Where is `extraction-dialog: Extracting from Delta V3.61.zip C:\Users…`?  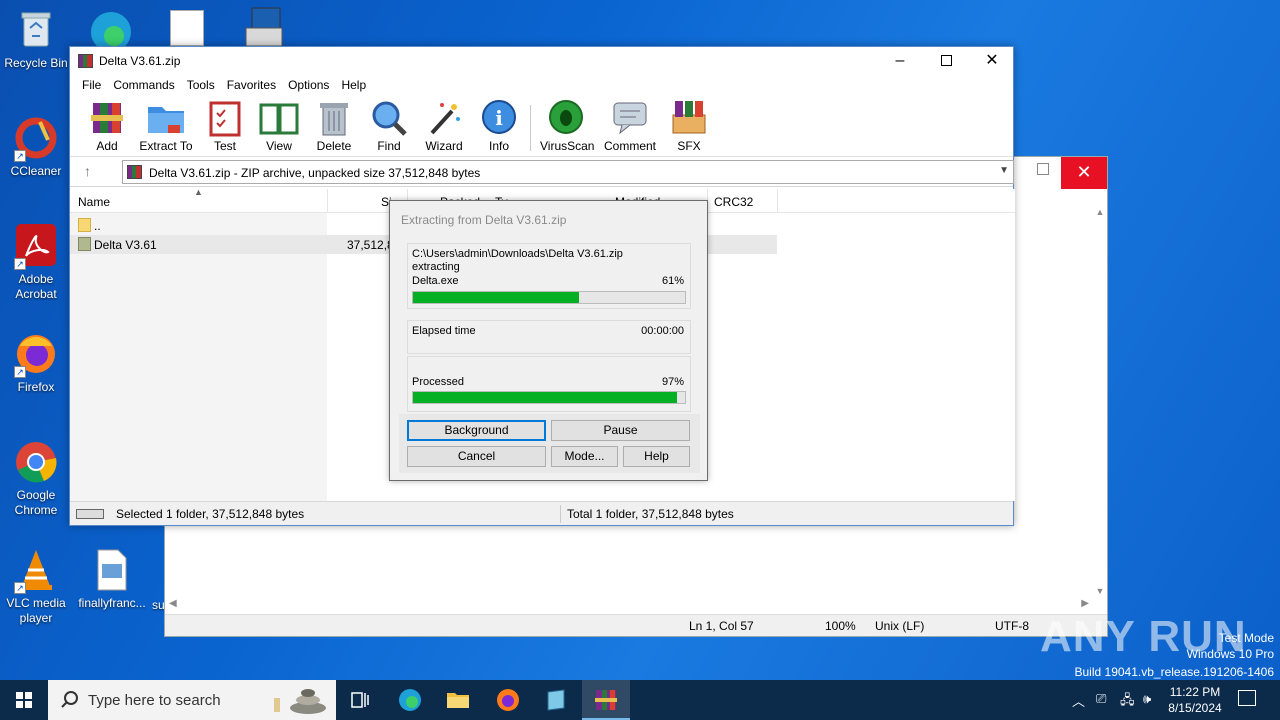 extraction-dialog: Extracting from Delta V3.61.zip C:\Users… is located at coordinates (548, 340).